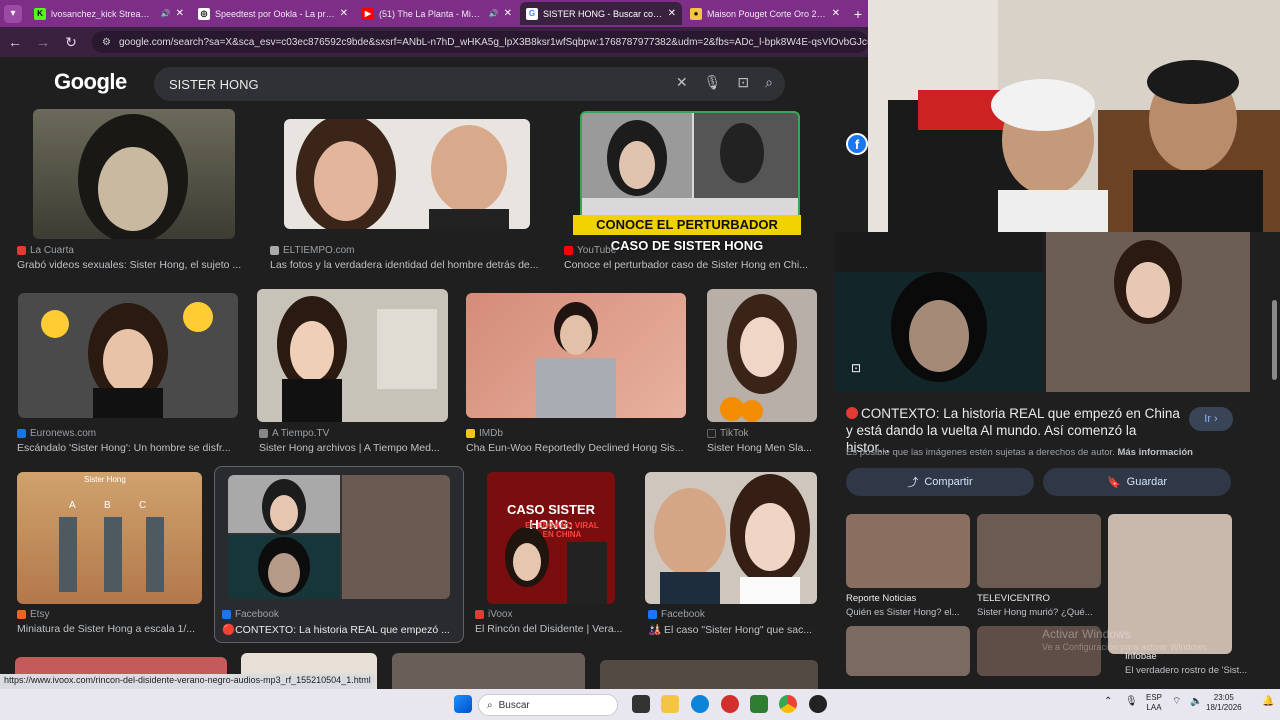 The width and height of the screenshot is (1280, 720). I want to click on task-view-icon, so click(641, 704).